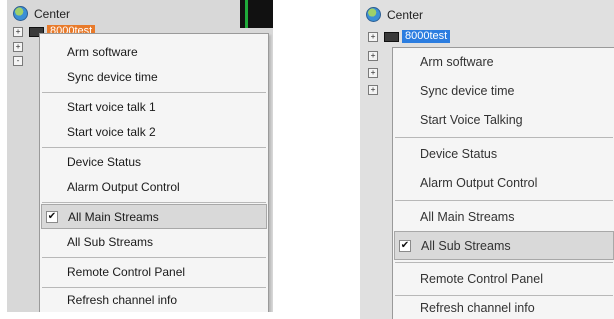 The width and height of the screenshot is (614, 319). I want to click on menu-item-start-voice-talking: Start Voice Talking, so click(503, 120).